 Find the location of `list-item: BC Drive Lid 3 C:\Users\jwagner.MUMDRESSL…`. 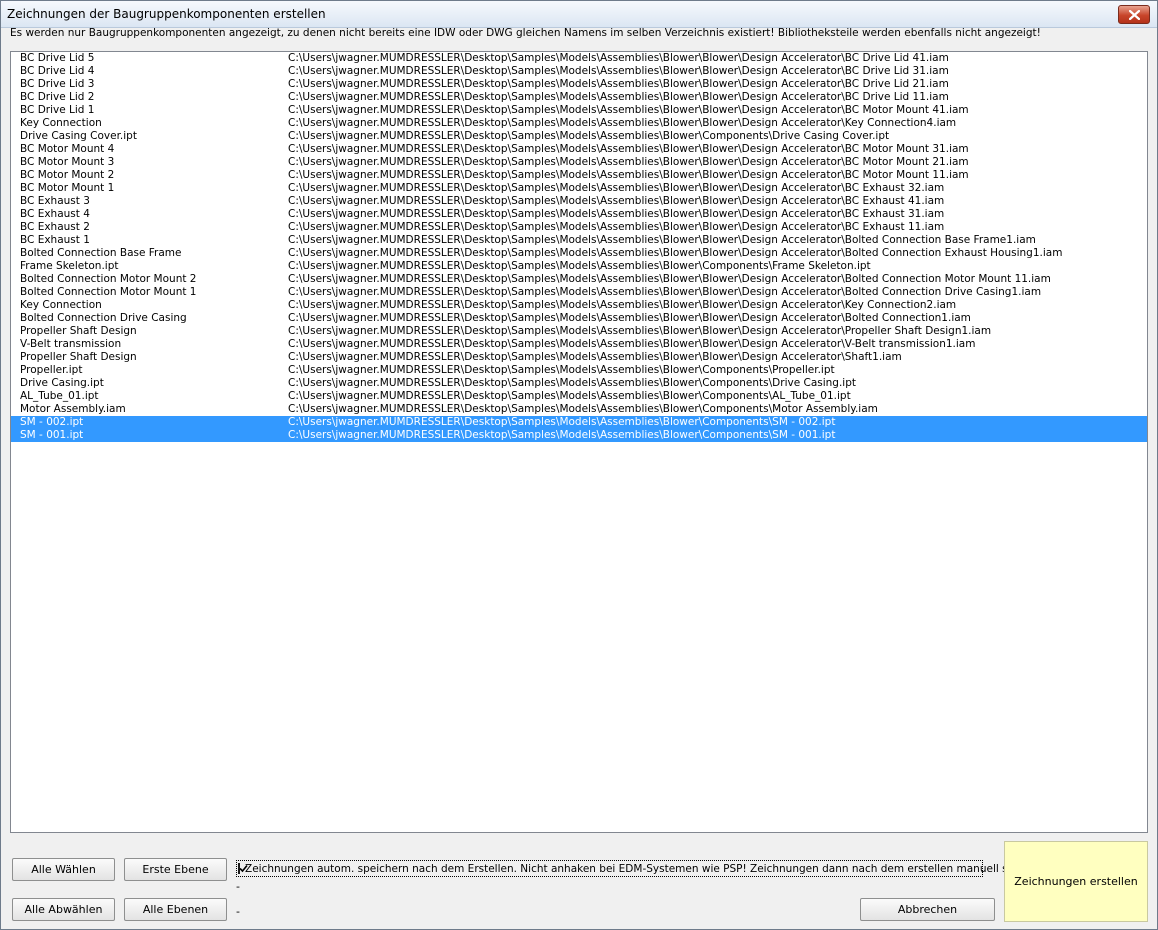

list-item: BC Drive Lid 3 C:\Users\jwagner.MUMDRESSL… is located at coordinates (579, 84).